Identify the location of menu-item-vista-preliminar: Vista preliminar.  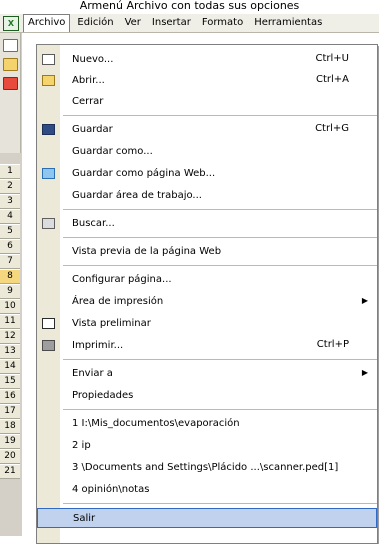
(207, 323).